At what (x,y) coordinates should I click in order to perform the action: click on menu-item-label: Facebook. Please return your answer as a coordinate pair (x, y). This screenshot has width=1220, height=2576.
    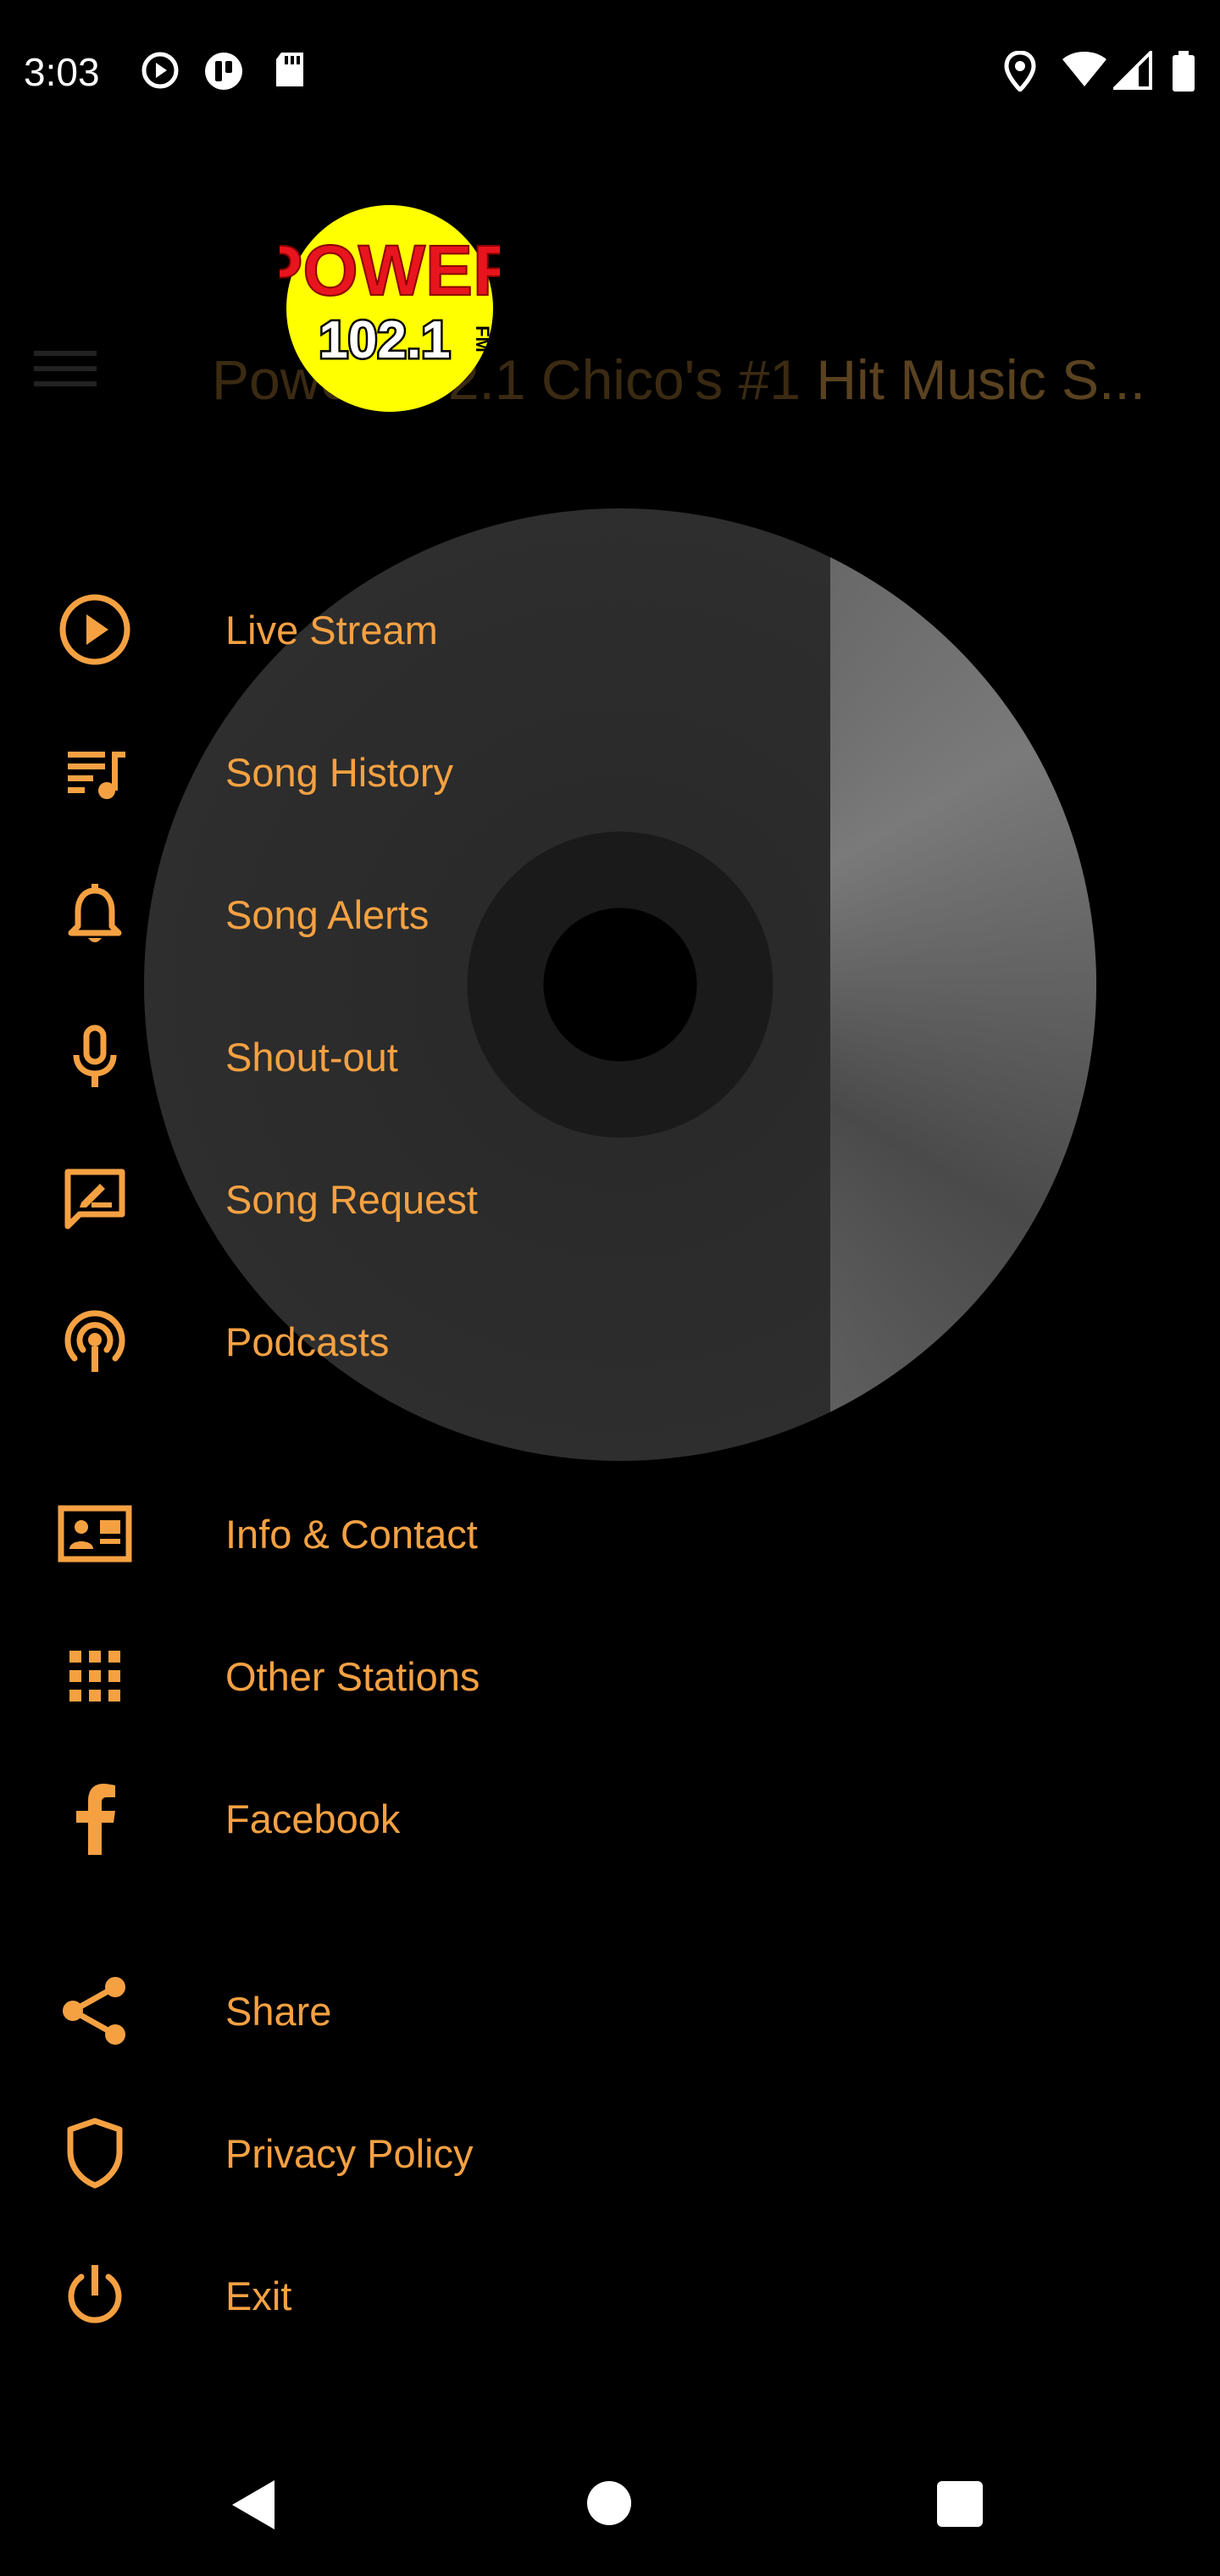
    Looking at the image, I should click on (313, 1818).